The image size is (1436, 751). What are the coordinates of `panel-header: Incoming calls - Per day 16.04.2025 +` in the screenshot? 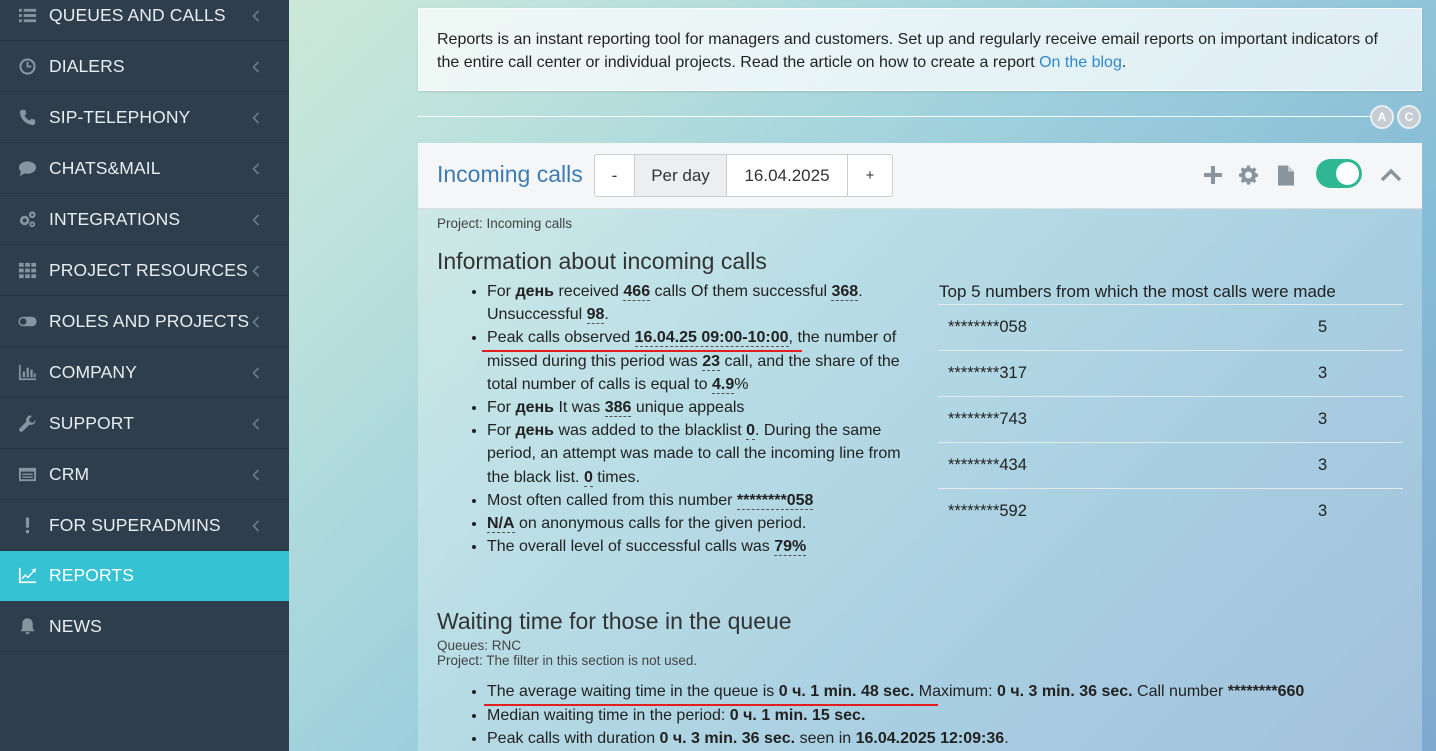 It's located at (920, 176).